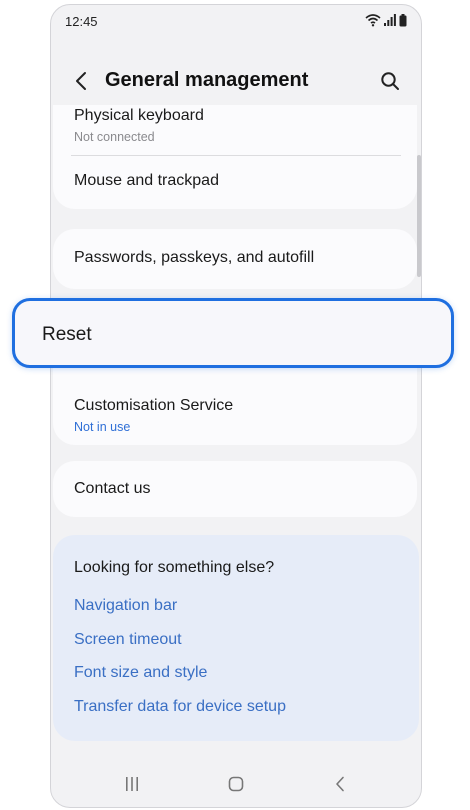  I want to click on recent-apps-icon, so click(132, 784).